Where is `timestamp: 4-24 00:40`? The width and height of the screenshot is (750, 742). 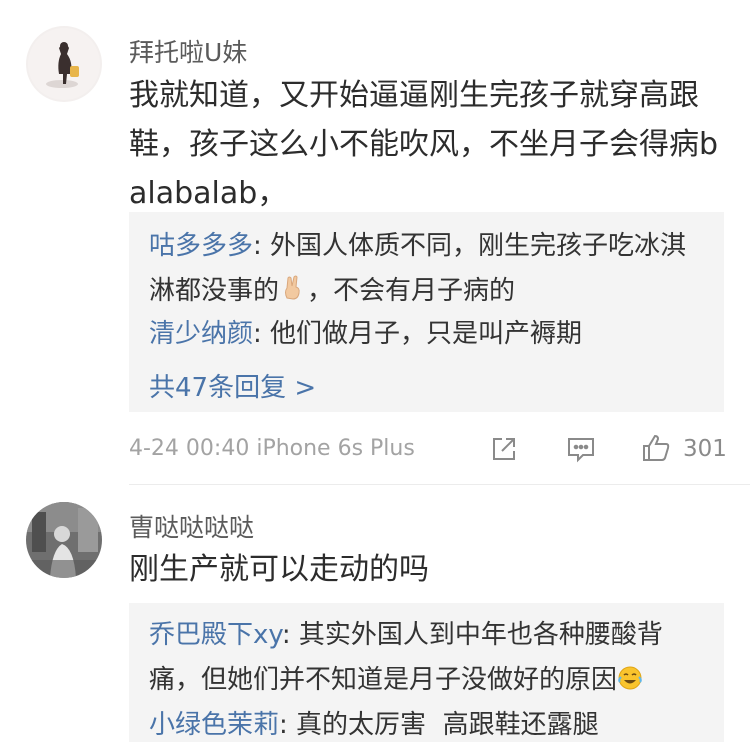 timestamp: 4-24 00:40 is located at coordinates (189, 448).